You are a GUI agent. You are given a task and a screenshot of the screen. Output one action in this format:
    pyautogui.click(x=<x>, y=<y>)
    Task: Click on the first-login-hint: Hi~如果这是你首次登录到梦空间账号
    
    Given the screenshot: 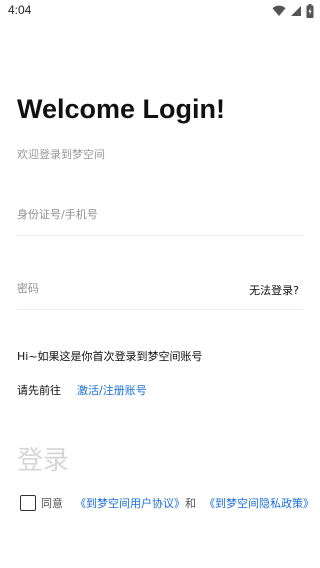 What is the action you would take?
    pyautogui.click(x=110, y=356)
    